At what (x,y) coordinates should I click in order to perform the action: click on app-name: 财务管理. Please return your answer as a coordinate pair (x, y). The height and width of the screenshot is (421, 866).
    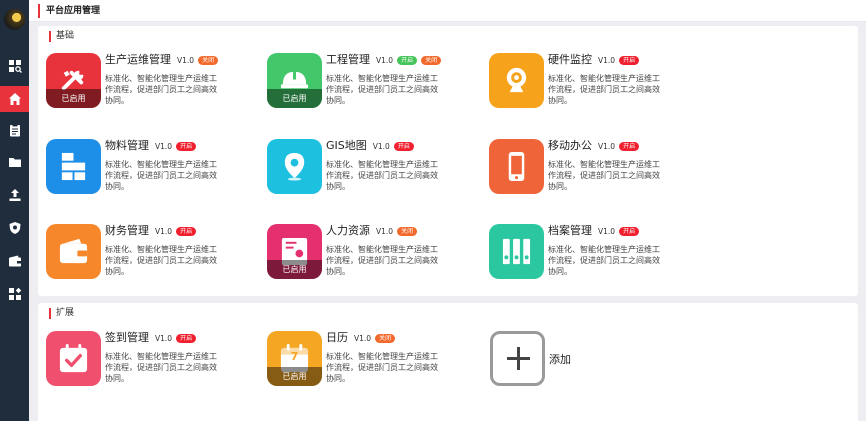
    Looking at the image, I should click on (127, 230).